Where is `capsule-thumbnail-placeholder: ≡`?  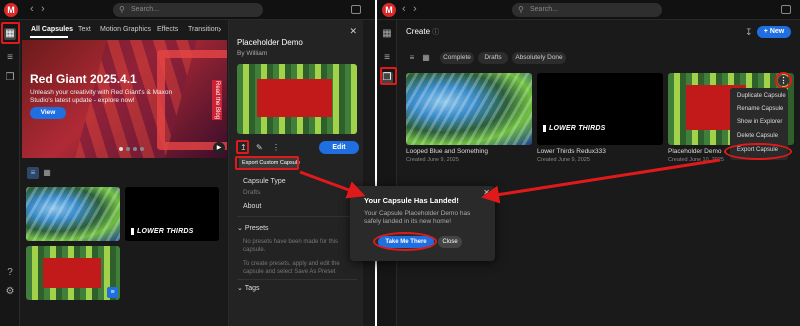 capsule-thumbnail-placeholder: ≡ is located at coordinates (73, 273).